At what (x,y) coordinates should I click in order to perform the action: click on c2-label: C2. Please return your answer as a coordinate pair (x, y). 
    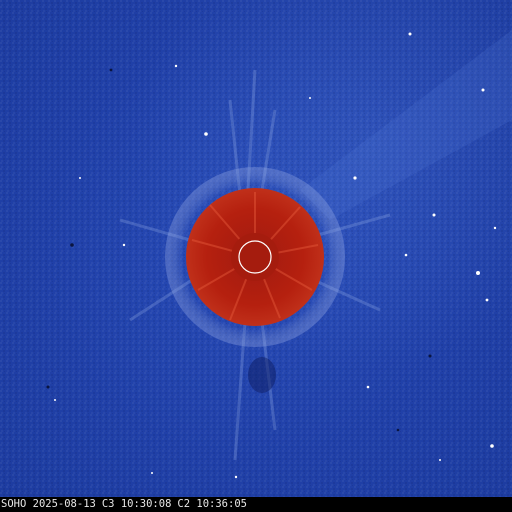
    Looking at the image, I should click on (184, 504).